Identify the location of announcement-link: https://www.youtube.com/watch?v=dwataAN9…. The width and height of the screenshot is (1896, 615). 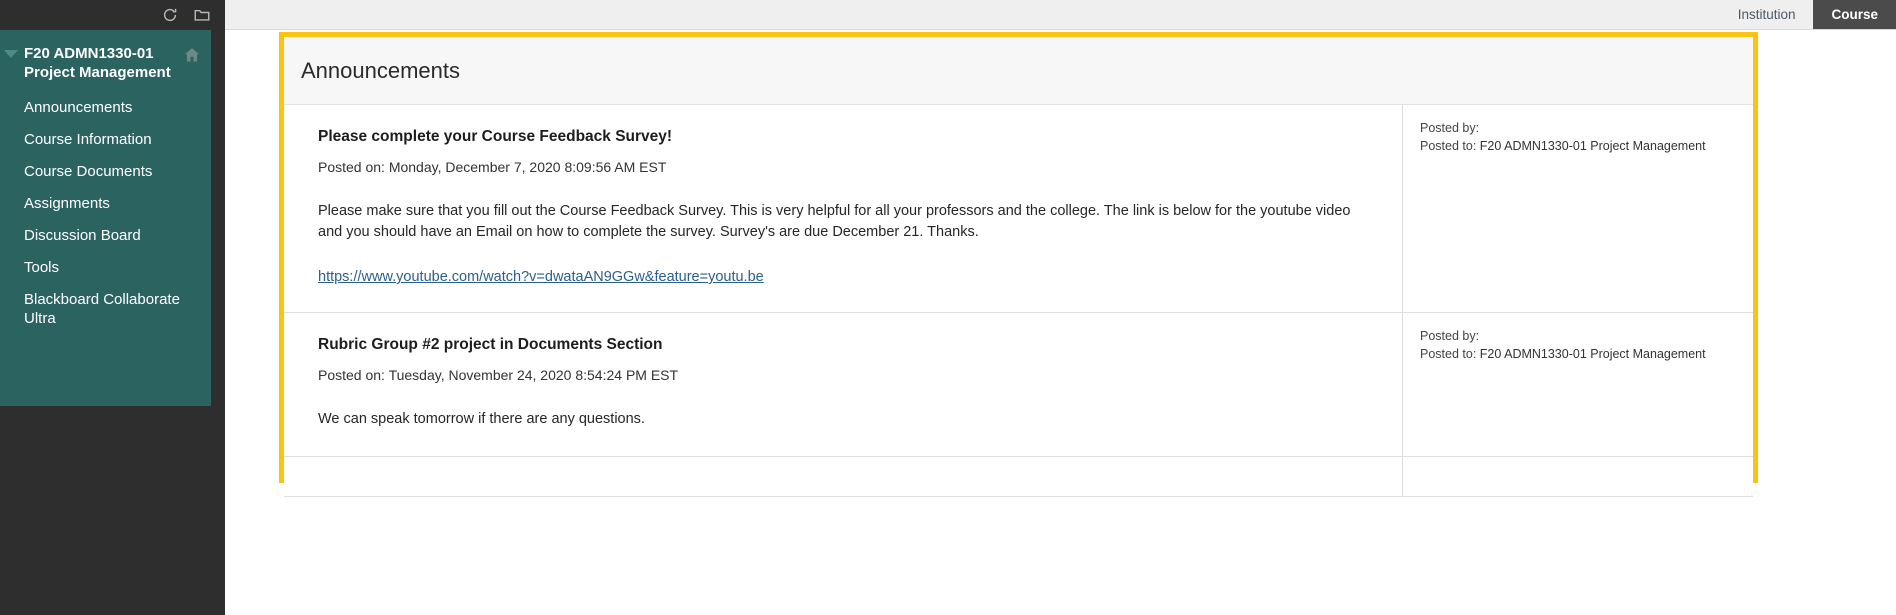
(541, 277).